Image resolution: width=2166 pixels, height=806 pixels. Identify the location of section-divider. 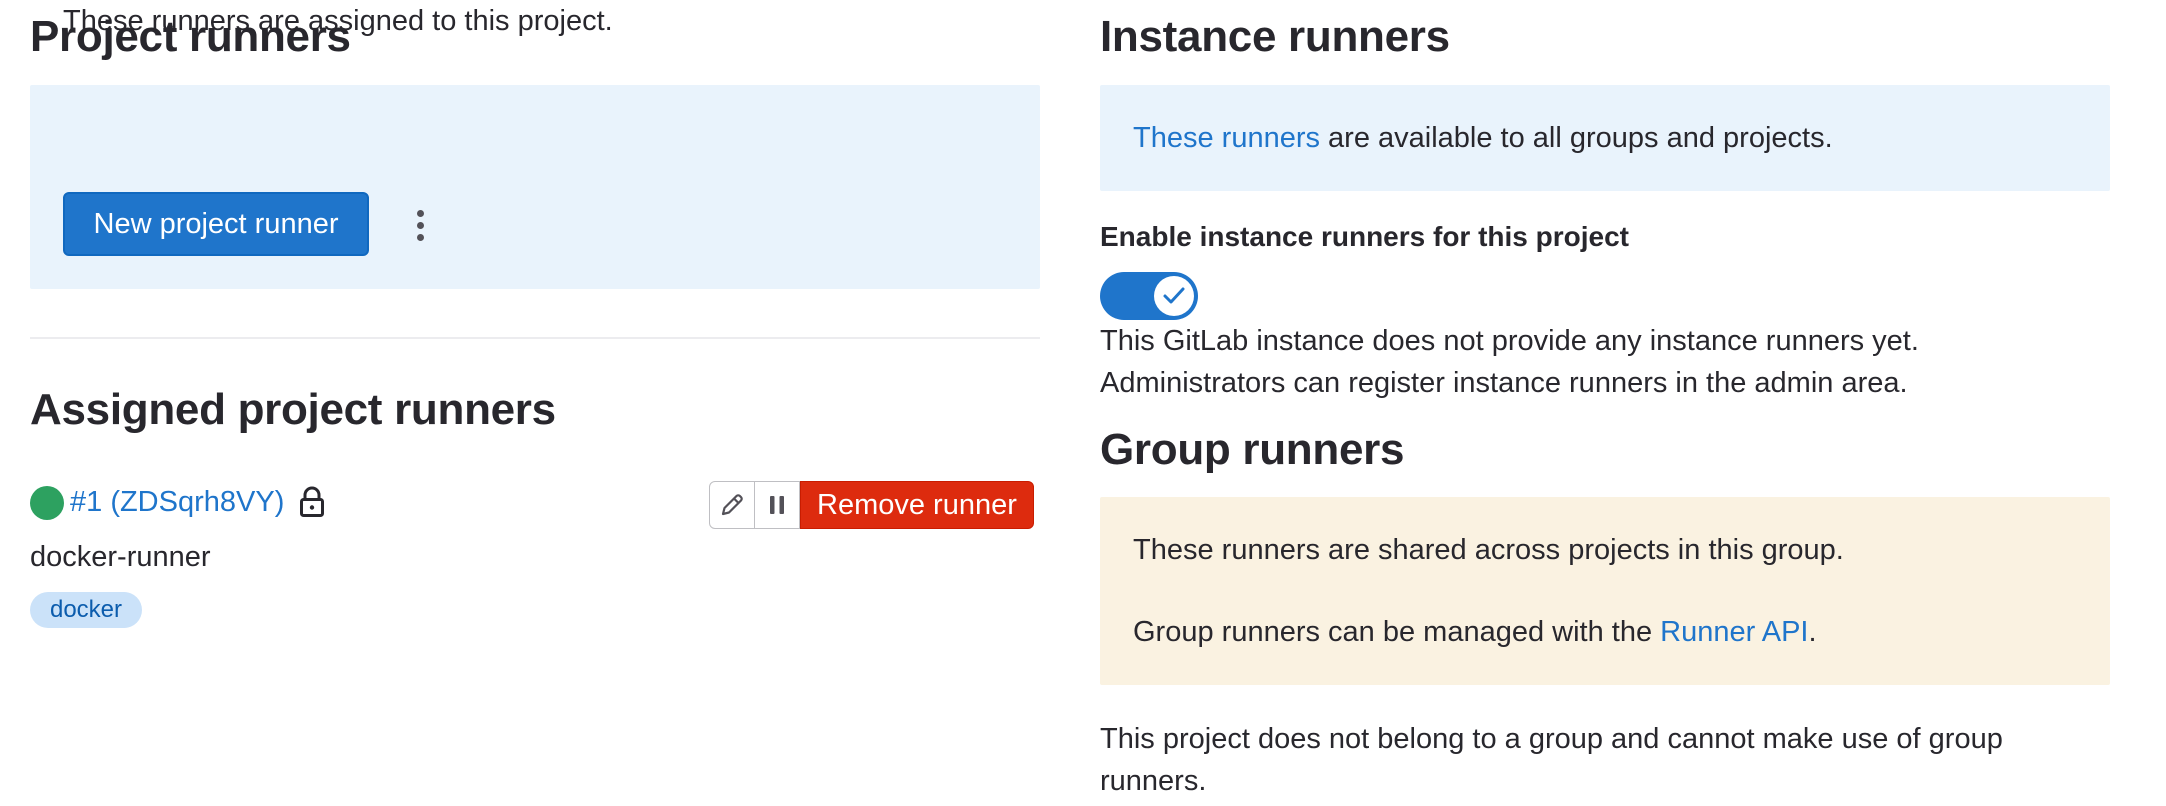
(535, 338).